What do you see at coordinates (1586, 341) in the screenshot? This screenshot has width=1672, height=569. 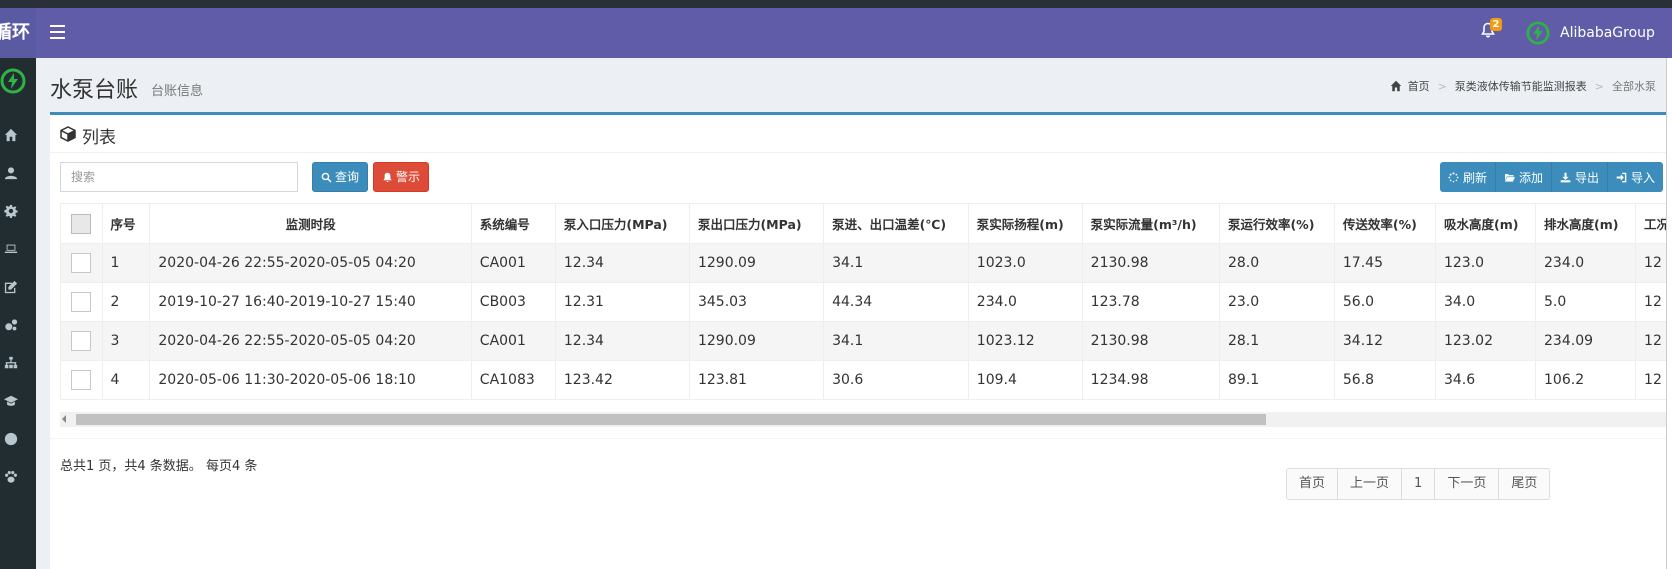 I see `table-cell: 234.09` at bounding box center [1586, 341].